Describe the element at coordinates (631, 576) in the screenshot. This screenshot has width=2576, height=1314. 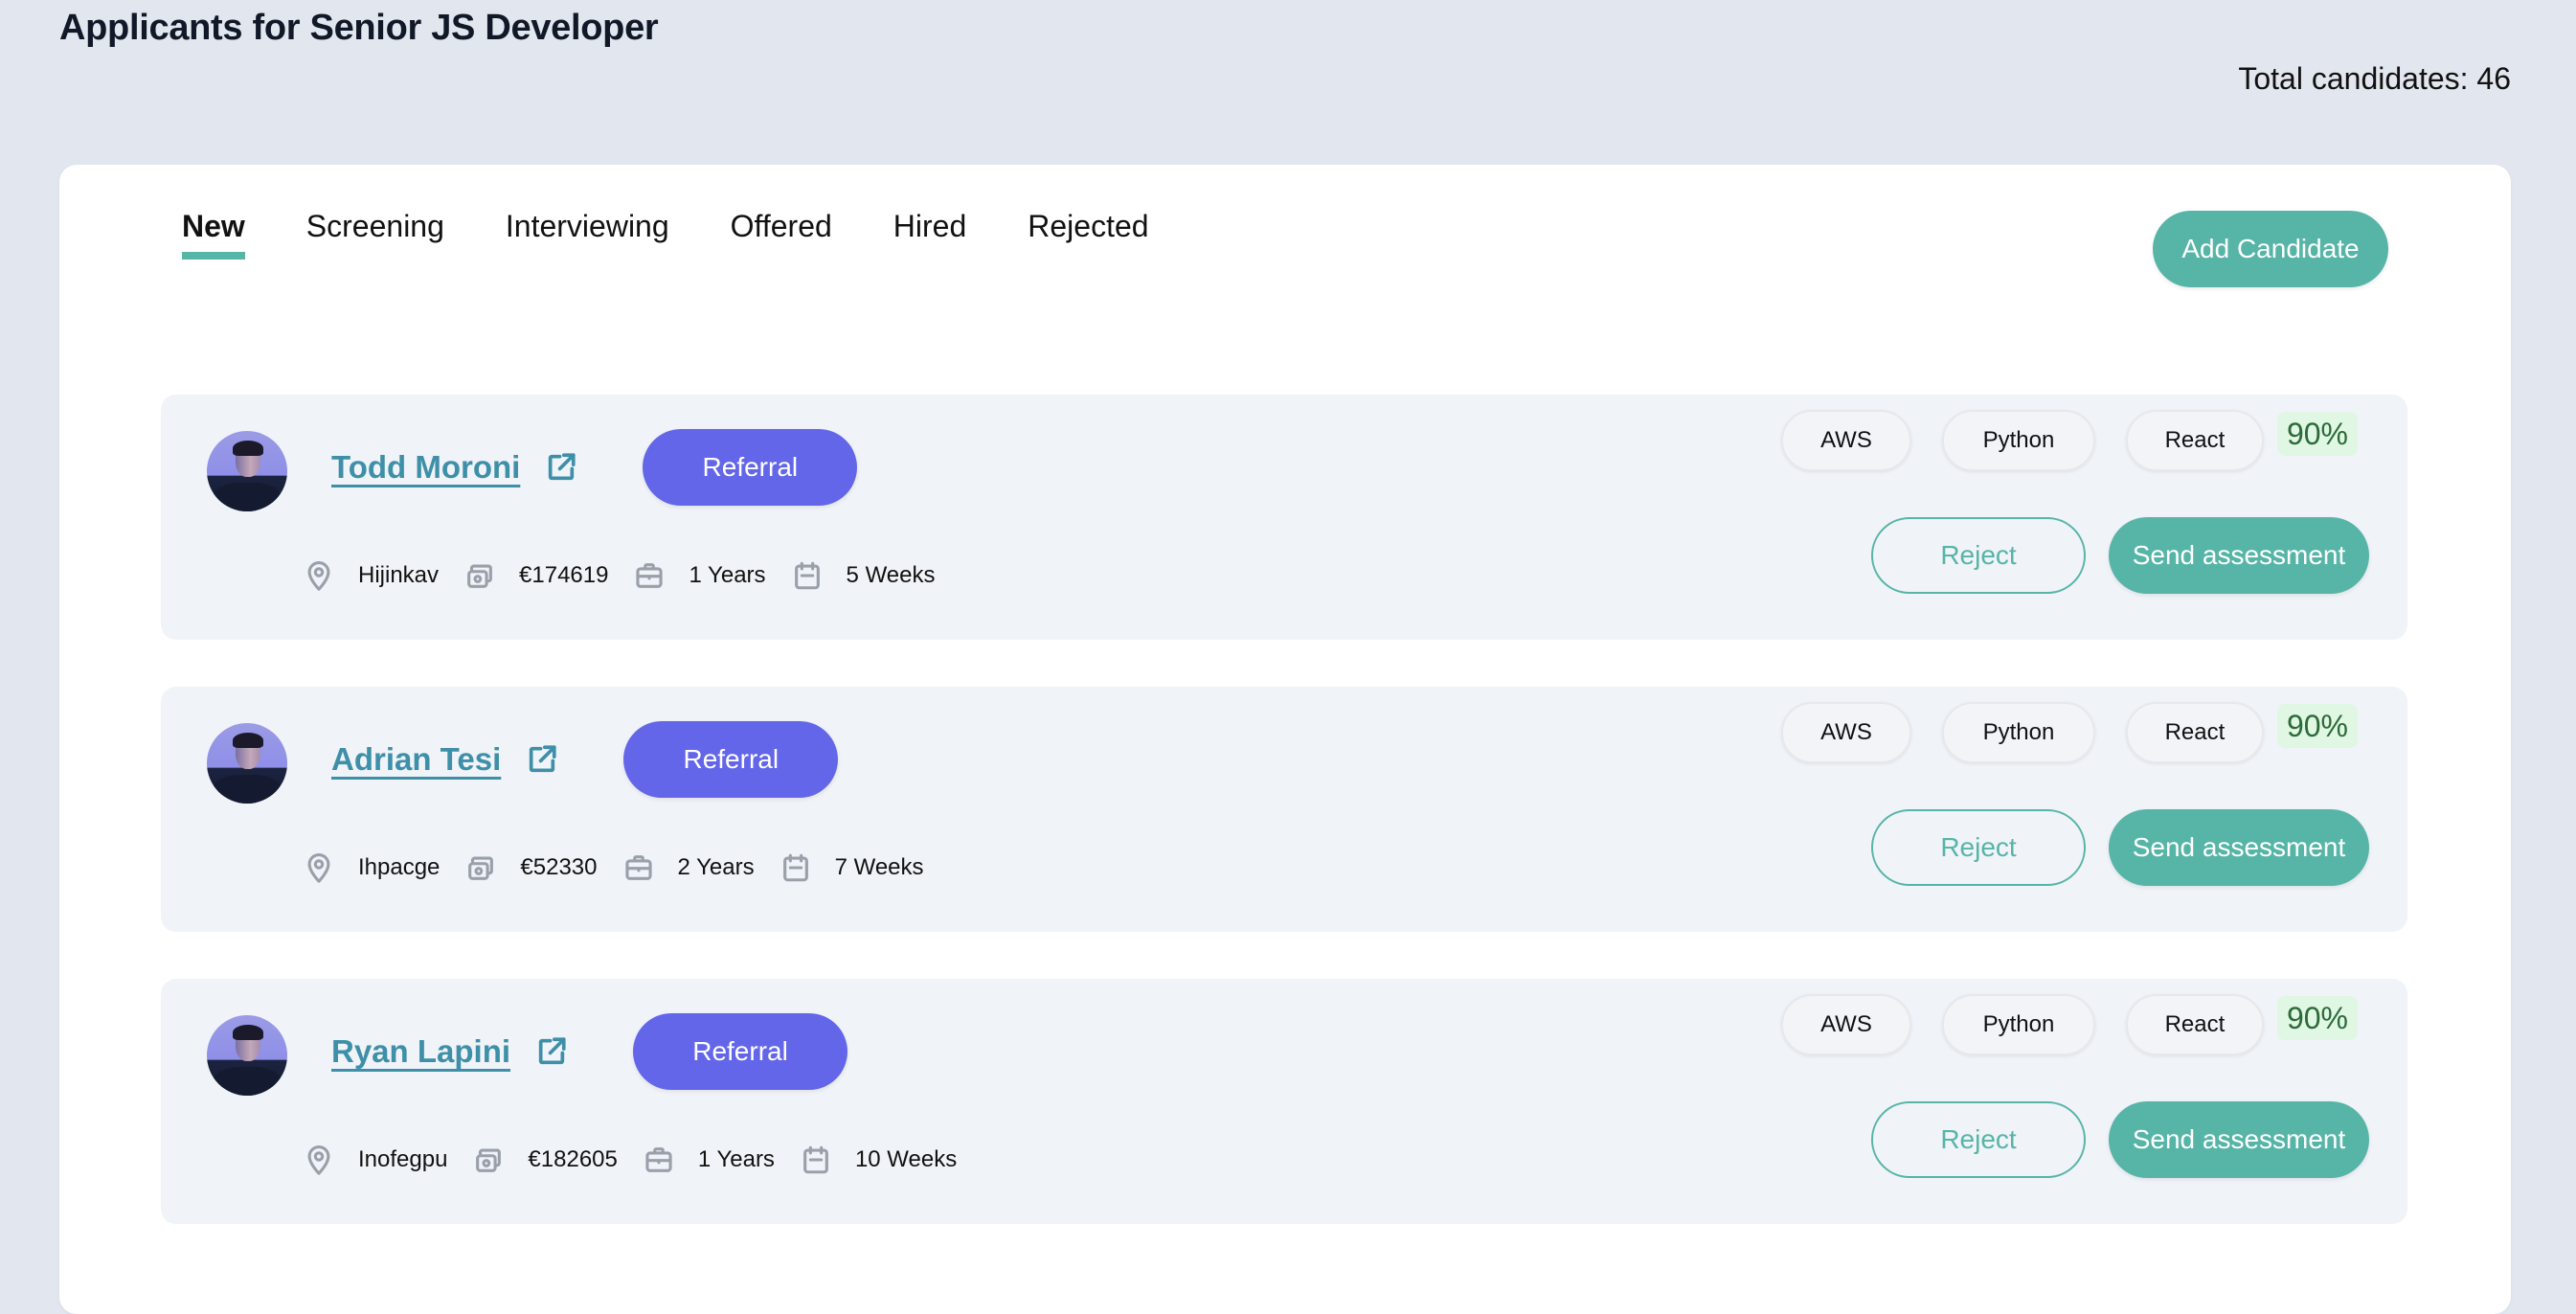
I see `candidate-meta: Hijinkav €174619 1 Years 5 Weeks` at that location.